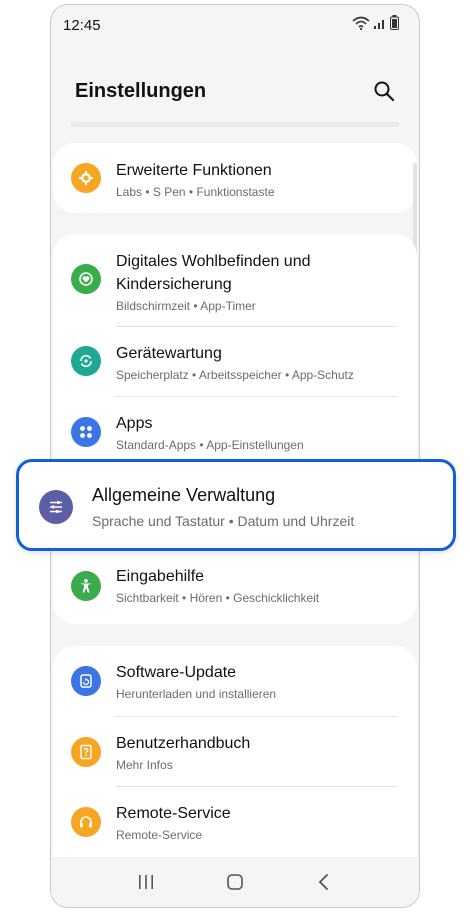  Describe the element at coordinates (361, 25) in the screenshot. I see `wifi-icon` at that location.